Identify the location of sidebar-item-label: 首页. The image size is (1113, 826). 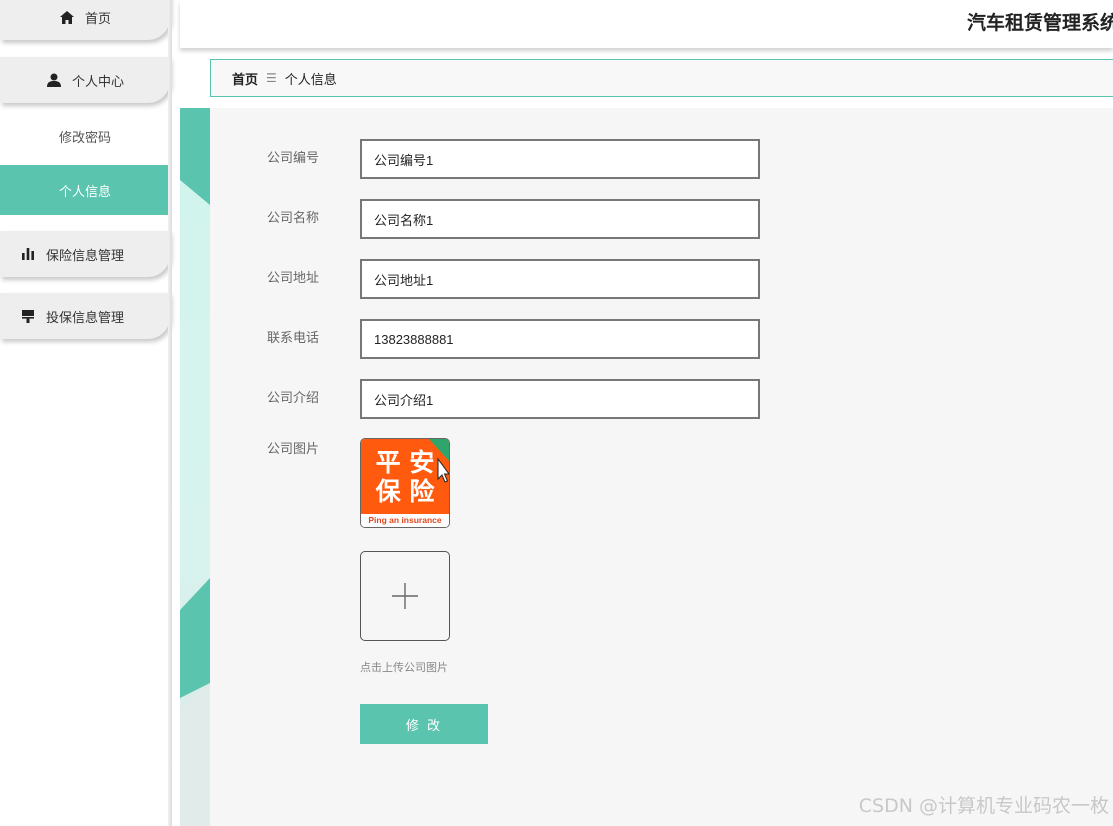
(97, 19).